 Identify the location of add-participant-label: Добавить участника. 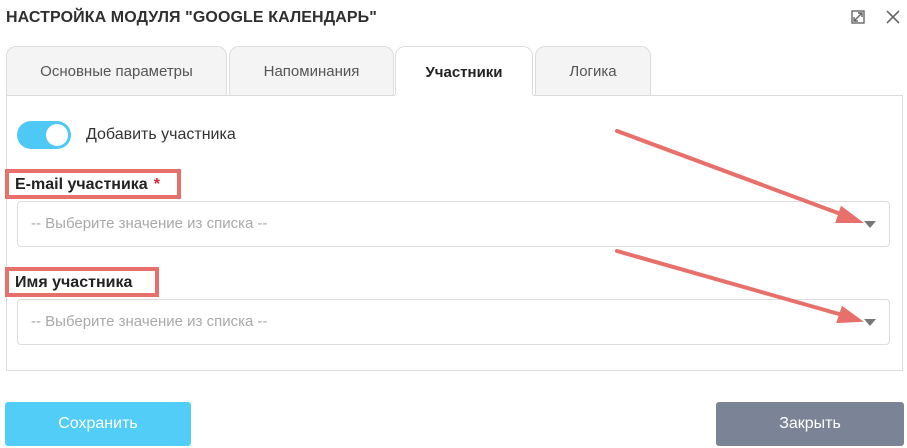
(161, 134).